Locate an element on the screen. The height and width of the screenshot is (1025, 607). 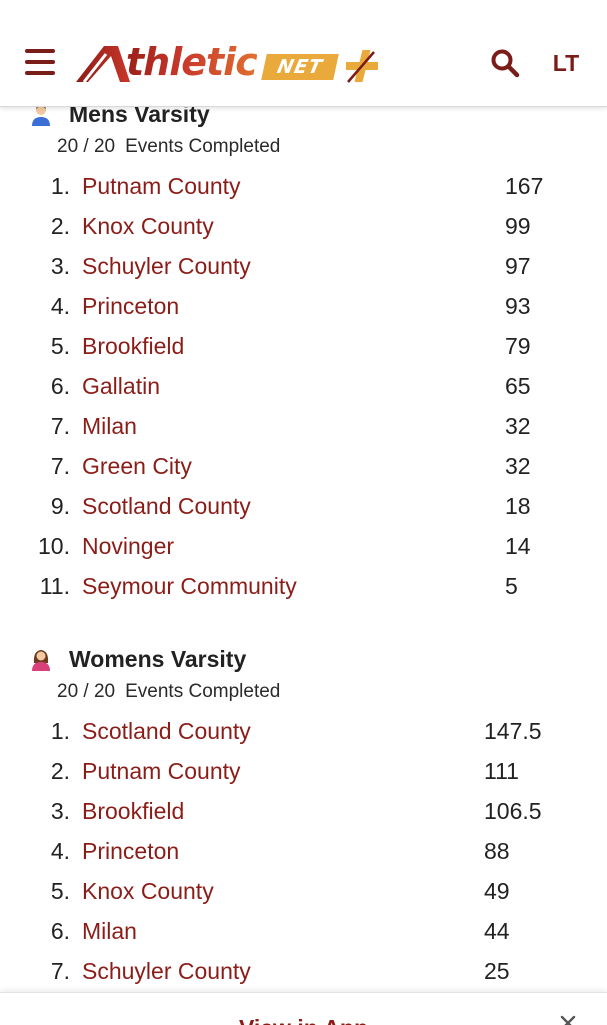
standing-row: 11. Seymour Community 5 is located at coordinates (303, 586).